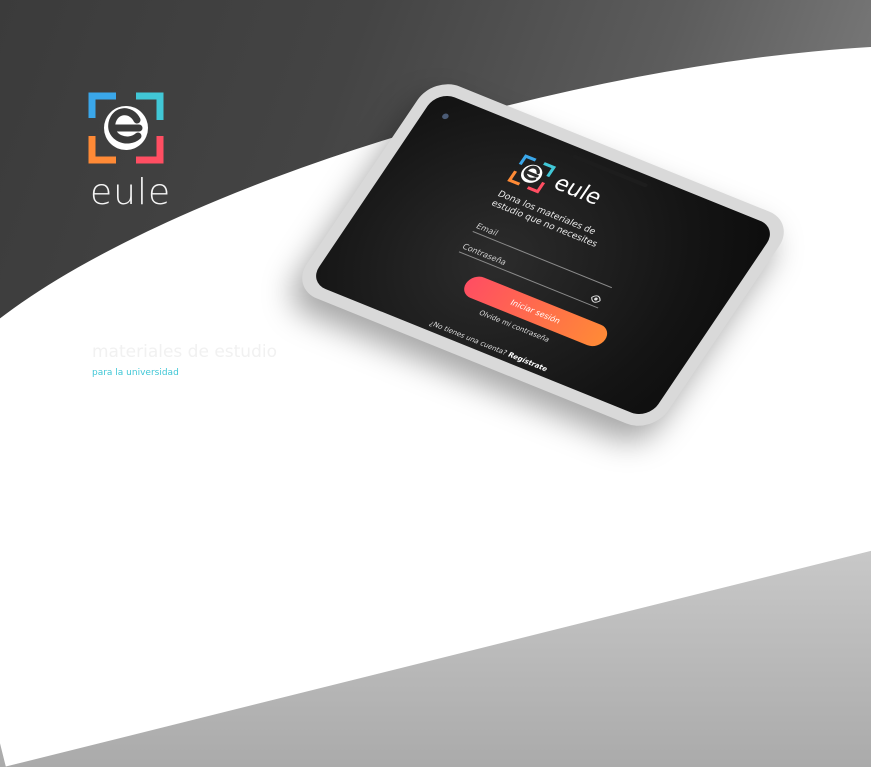 The height and width of the screenshot is (767, 871). I want to click on eule-logo-mark-icon, so click(126, 128).